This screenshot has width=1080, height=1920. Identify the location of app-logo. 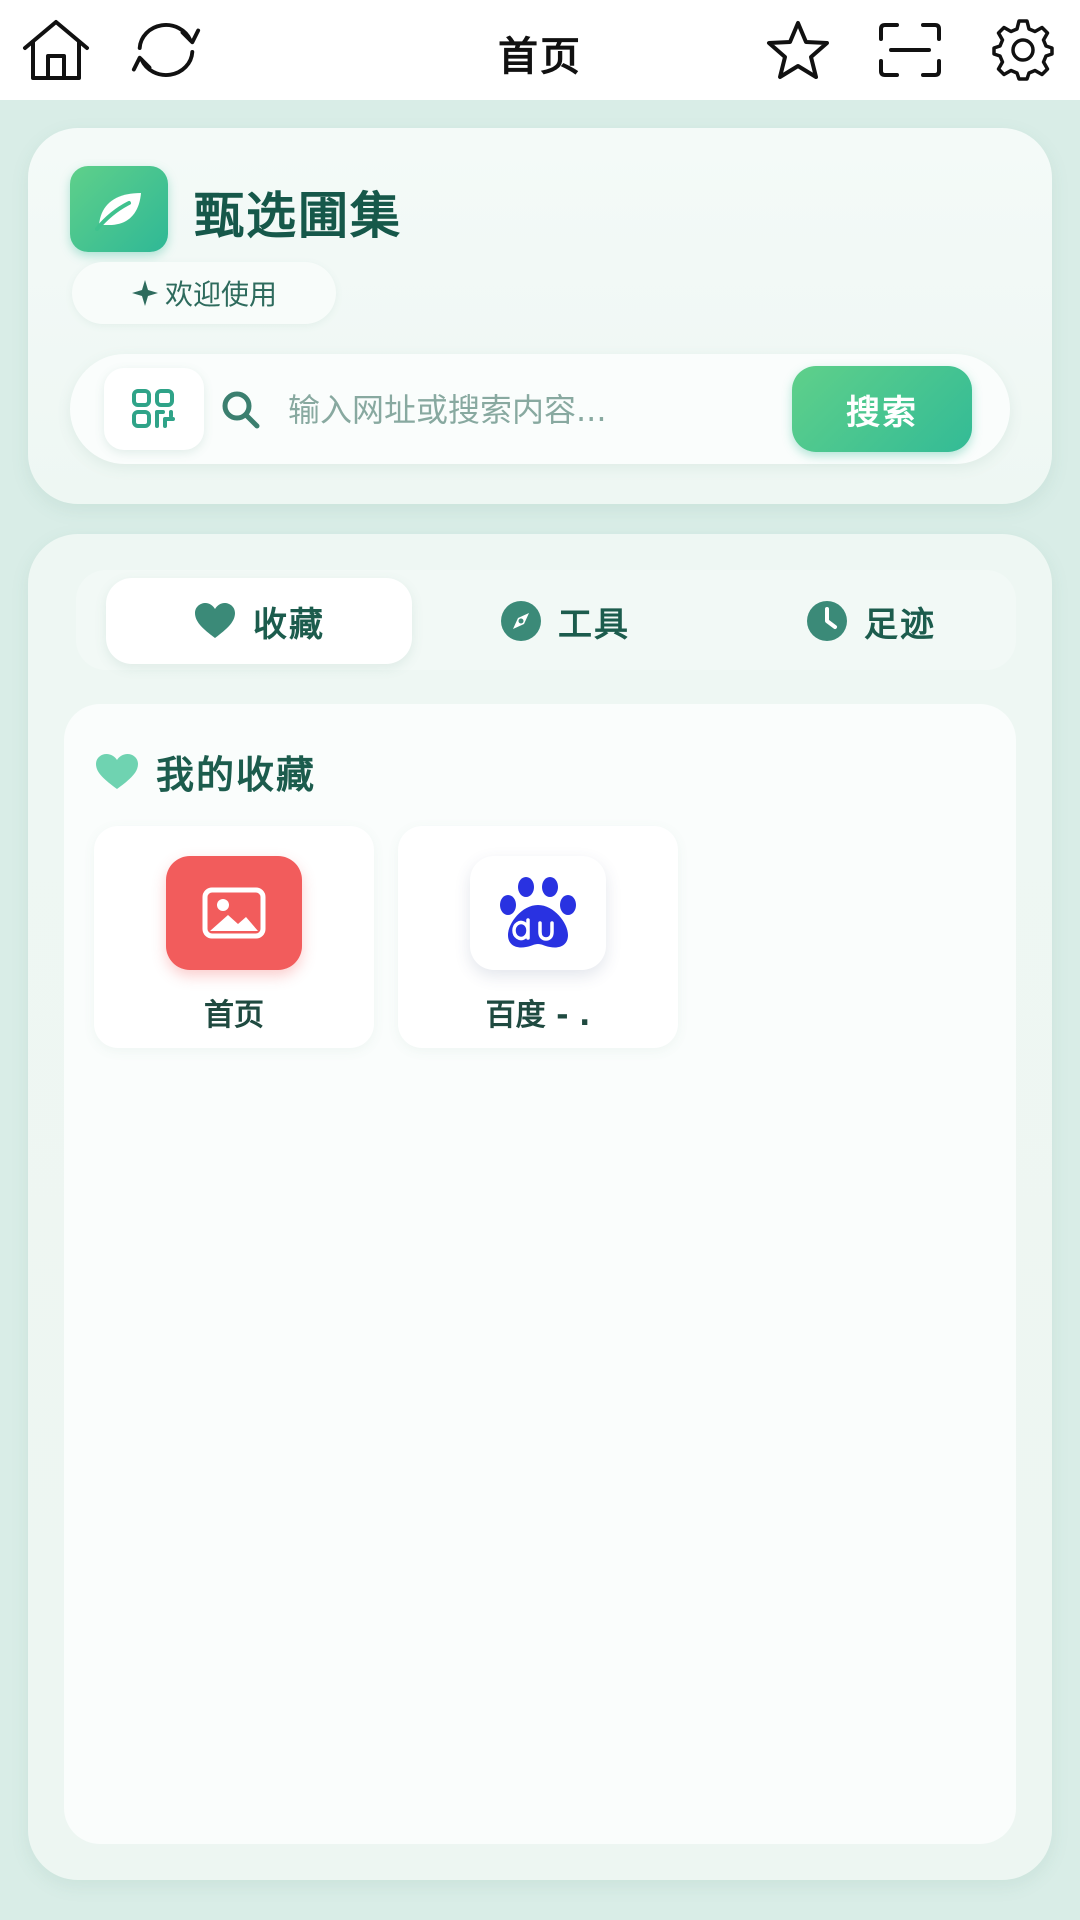
(119, 209).